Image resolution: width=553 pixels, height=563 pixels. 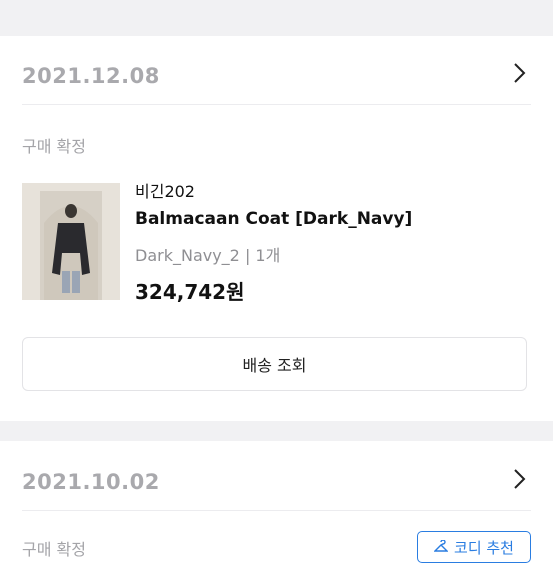 What do you see at coordinates (91, 482) in the screenshot?
I see `order-date: 2021.10.02` at bounding box center [91, 482].